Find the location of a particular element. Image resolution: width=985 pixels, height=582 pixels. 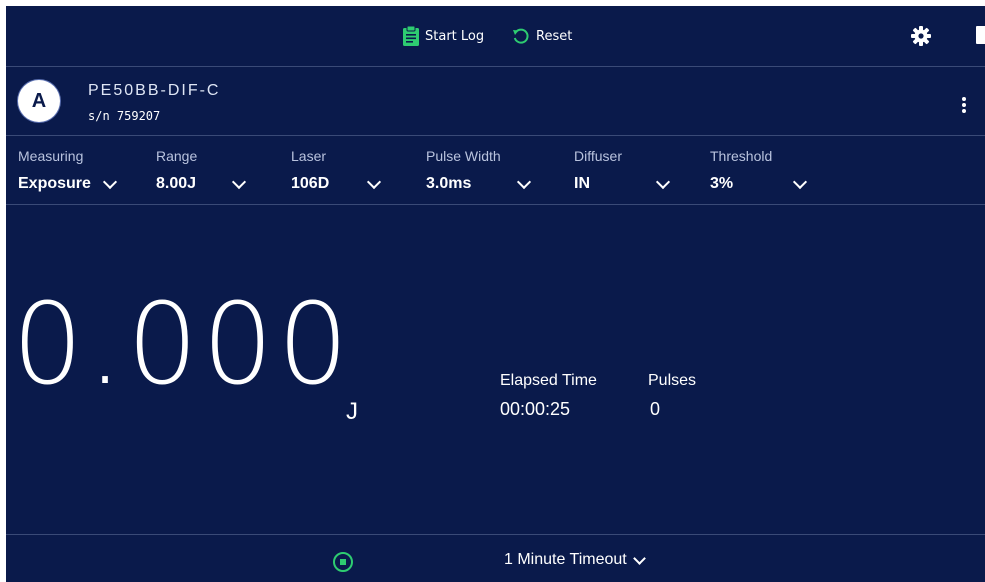

setting-laser: Laser 106D is located at coordinates (336, 170).